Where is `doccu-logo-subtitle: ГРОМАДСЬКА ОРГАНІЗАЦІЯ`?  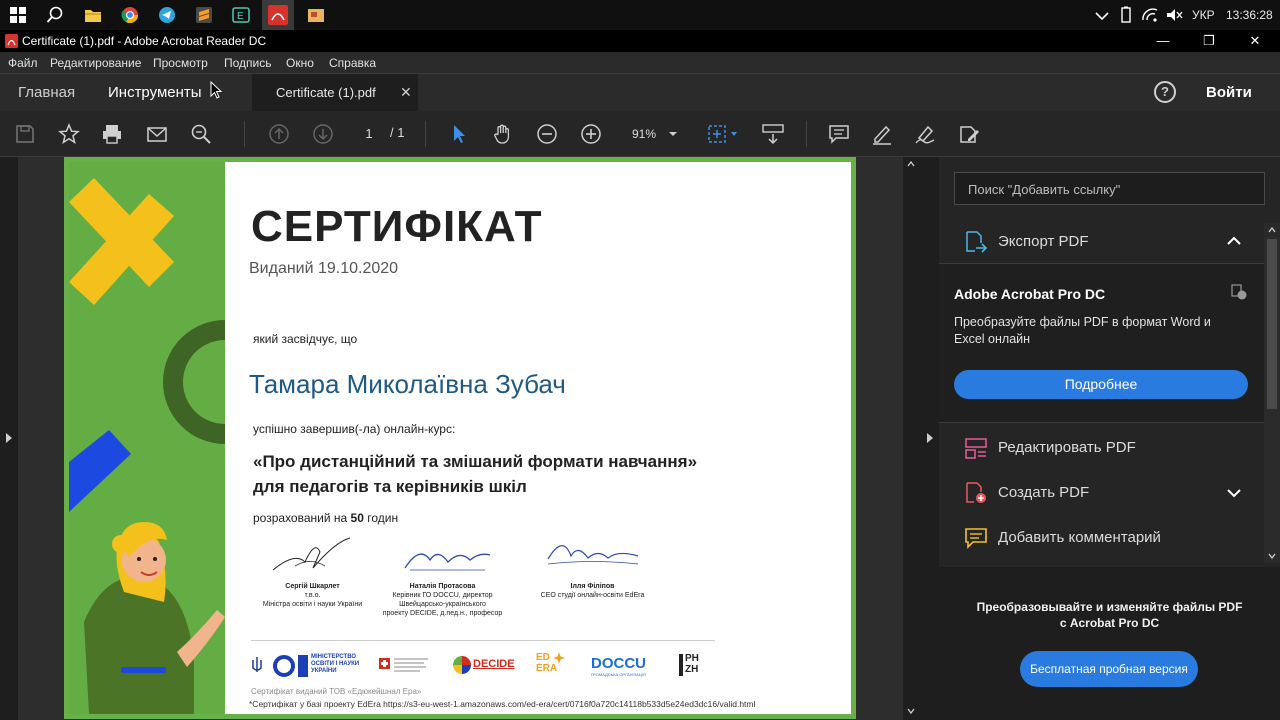 doccu-logo-subtitle: ГРОМАДСЬКА ОРГАНІЗАЦІЯ is located at coordinates (618, 674).